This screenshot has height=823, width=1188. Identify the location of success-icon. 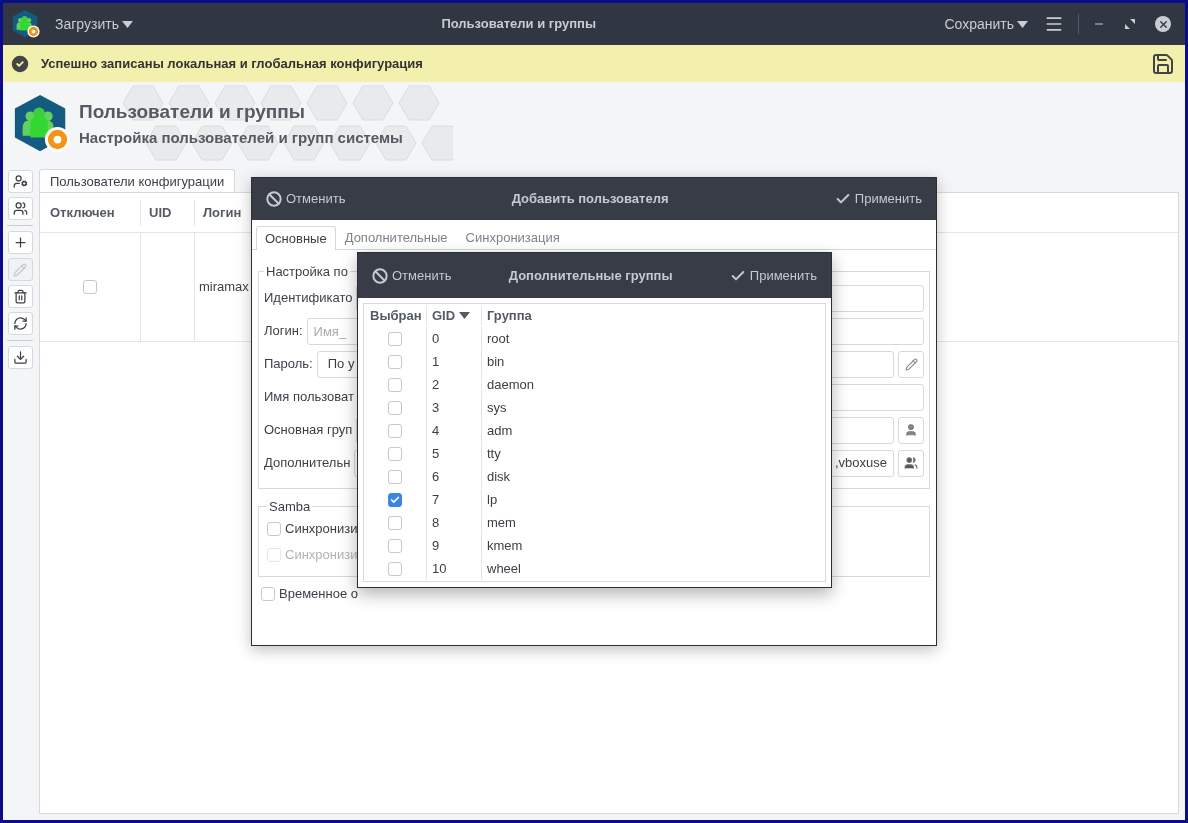
(20, 63).